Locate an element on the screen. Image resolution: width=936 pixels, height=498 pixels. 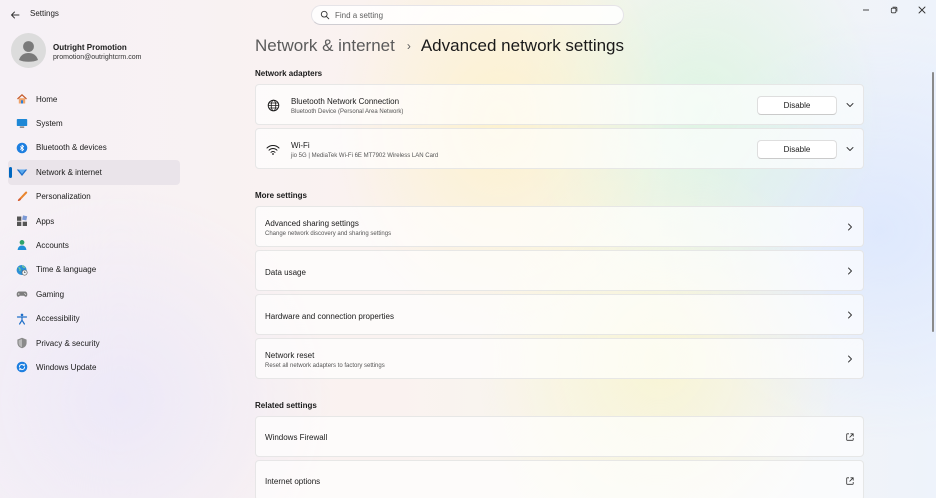
sidebar-item-label: Accessibility is located at coordinates (58, 319).